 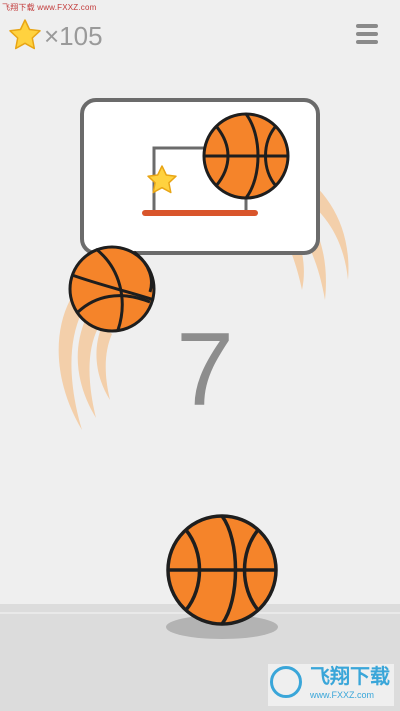 What do you see at coordinates (200, 213) in the screenshot?
I see `hoop-rim` at bounding box center [200, 213].